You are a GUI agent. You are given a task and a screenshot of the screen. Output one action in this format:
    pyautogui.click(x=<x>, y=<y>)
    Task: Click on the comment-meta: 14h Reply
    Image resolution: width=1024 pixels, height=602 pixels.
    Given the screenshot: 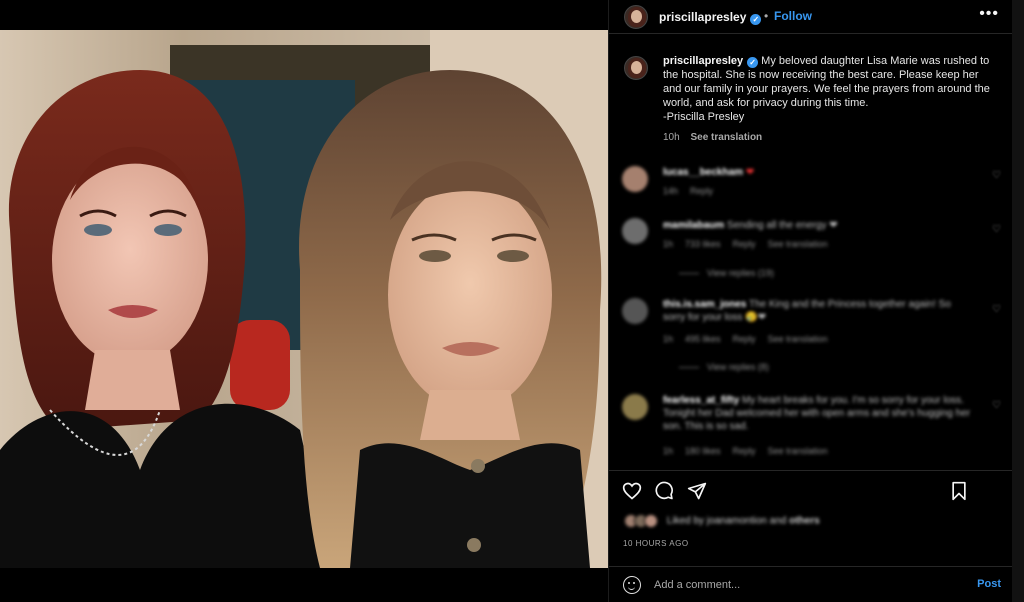 What is the action you would take?
    pyautogui.click(x=694, y=191)
    